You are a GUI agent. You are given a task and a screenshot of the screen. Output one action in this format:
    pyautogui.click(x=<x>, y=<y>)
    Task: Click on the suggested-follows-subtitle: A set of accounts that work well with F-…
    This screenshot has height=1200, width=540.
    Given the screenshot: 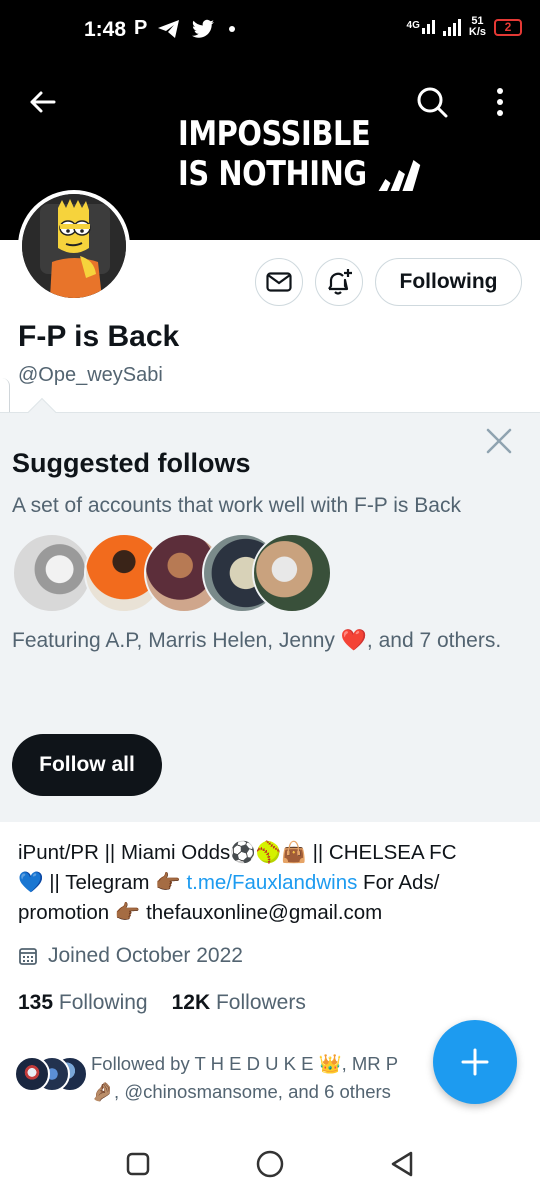 What is the action you would take?
    pyautogui.click(x=236, y=505)
    